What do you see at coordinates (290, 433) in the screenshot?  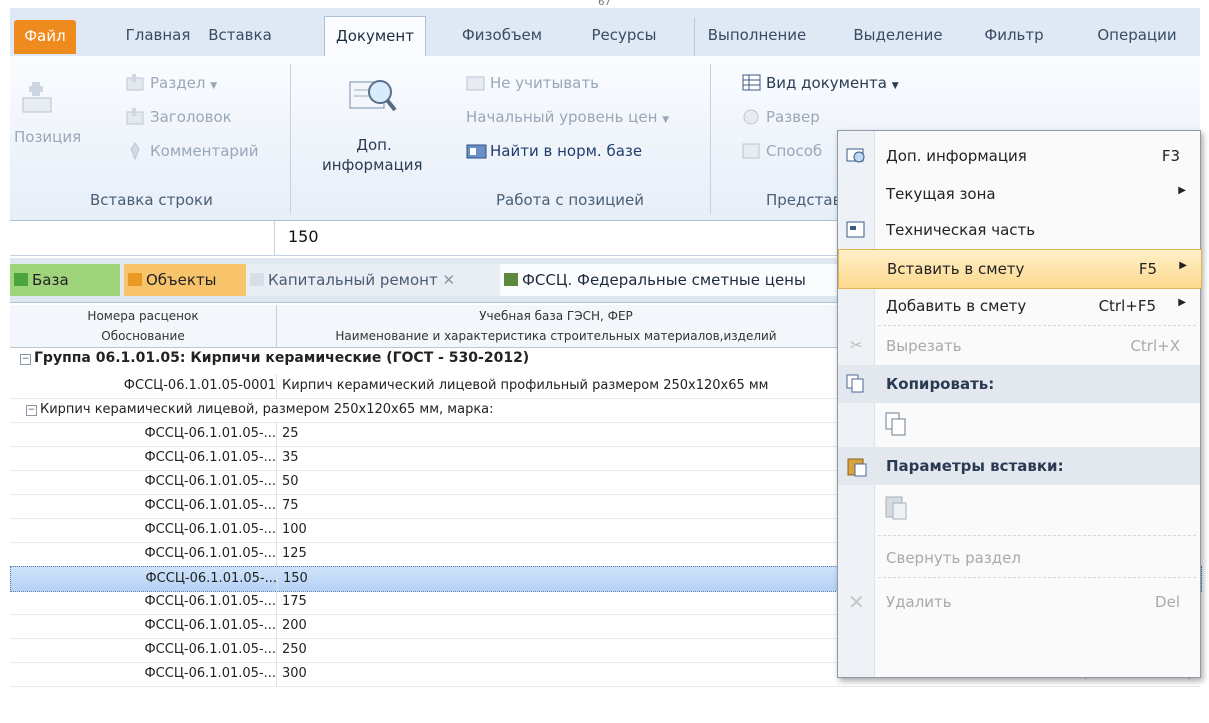 I see `row-name: 25` at bounding box center [290, 433].